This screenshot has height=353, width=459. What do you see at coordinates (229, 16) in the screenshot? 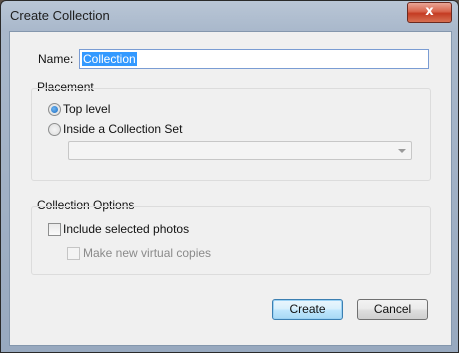
I see `title-bar: Create Collection x` at bounding box center [229, 16].